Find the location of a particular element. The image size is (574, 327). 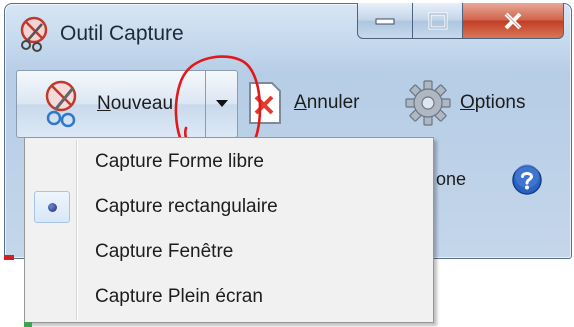

gear-icon is located at coordinates (428, 103).